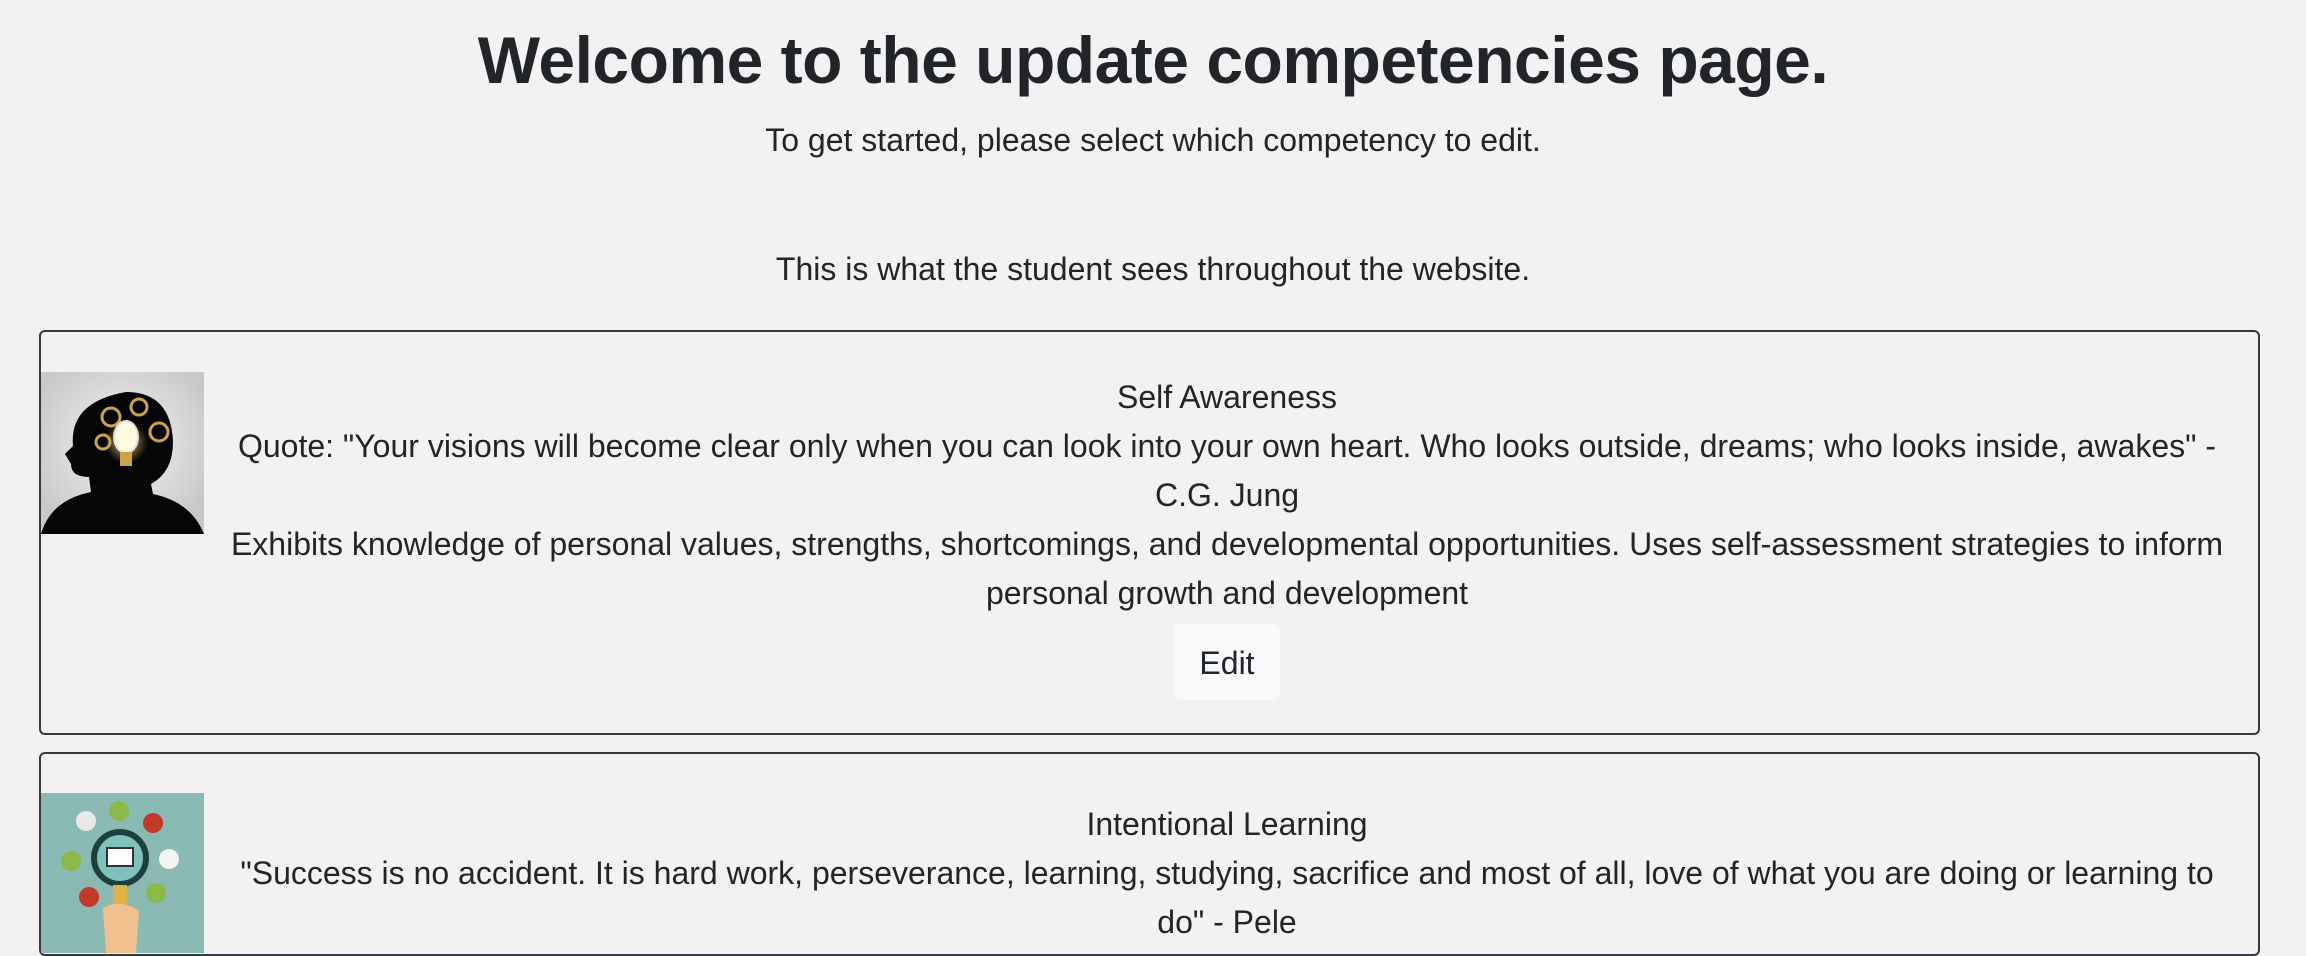 The width and height of the screenshot is (2306, 956). What do you see at coordinates (1227, 662) in the screenshot?
I see `edit-button: Edit` at bounding box center [1227, 662].